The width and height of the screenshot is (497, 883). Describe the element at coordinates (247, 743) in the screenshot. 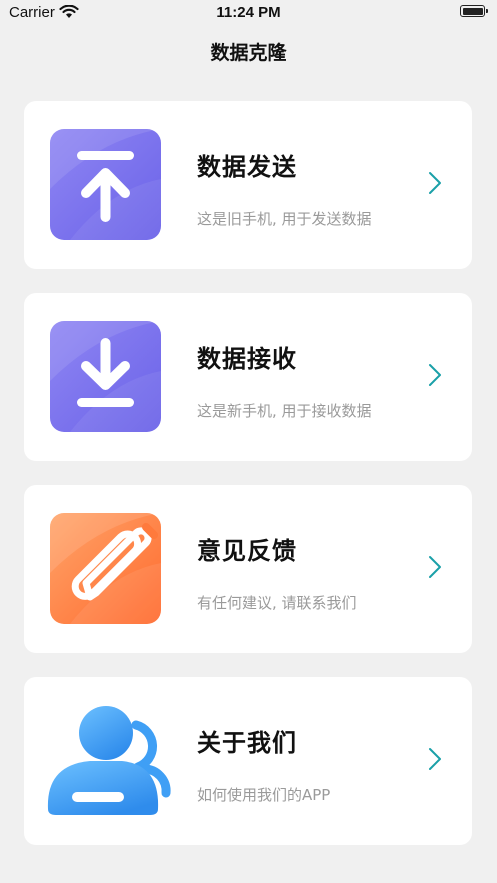

I see `card-title: 关于我们` at that location.